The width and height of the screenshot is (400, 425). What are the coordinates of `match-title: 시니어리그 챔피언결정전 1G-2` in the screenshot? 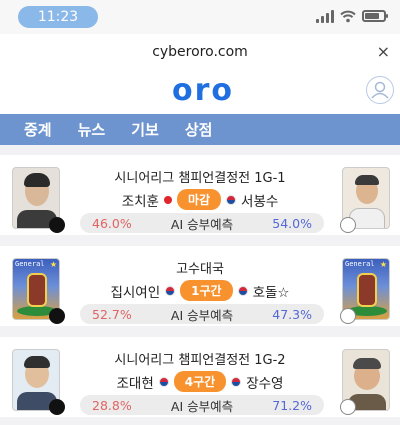 It's located at (200, 360).